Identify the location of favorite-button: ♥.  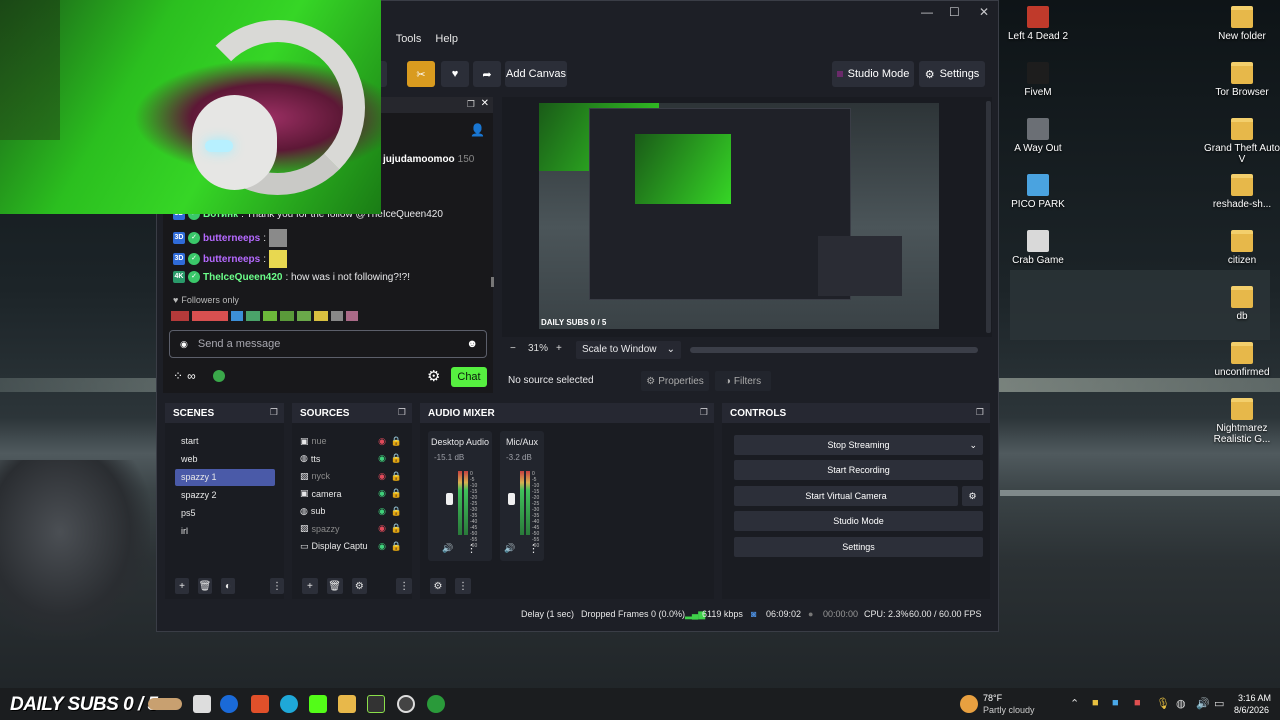
(455, 74).